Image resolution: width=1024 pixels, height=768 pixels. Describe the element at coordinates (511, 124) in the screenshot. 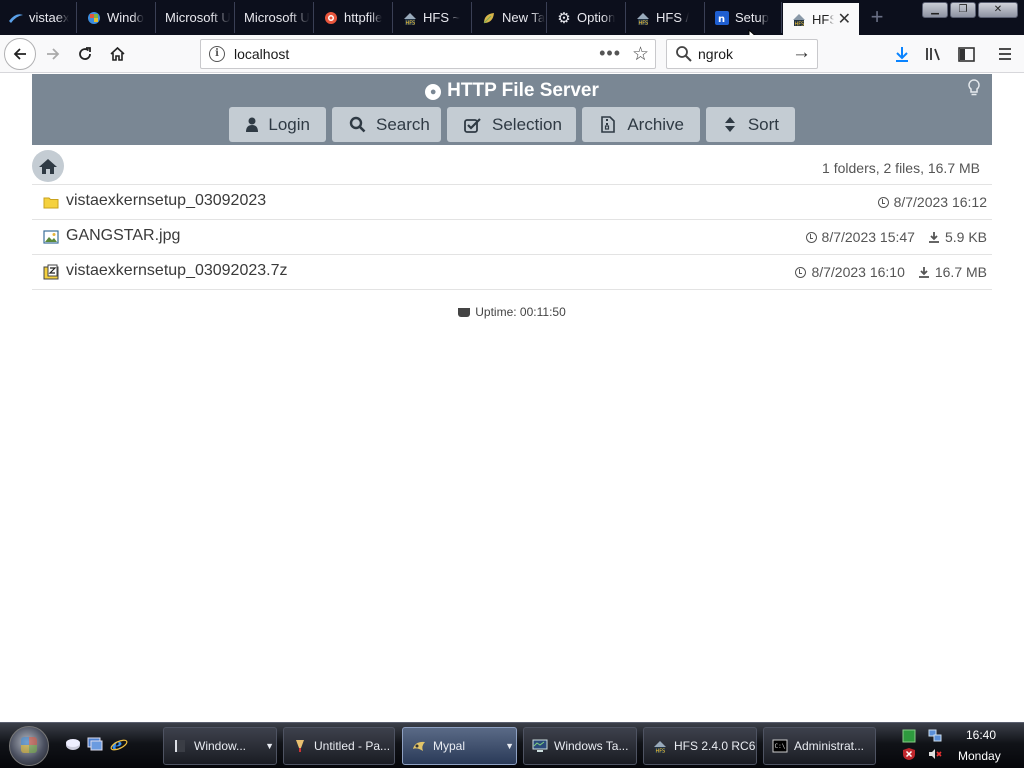

I see `selection-button: Selection` at that location.